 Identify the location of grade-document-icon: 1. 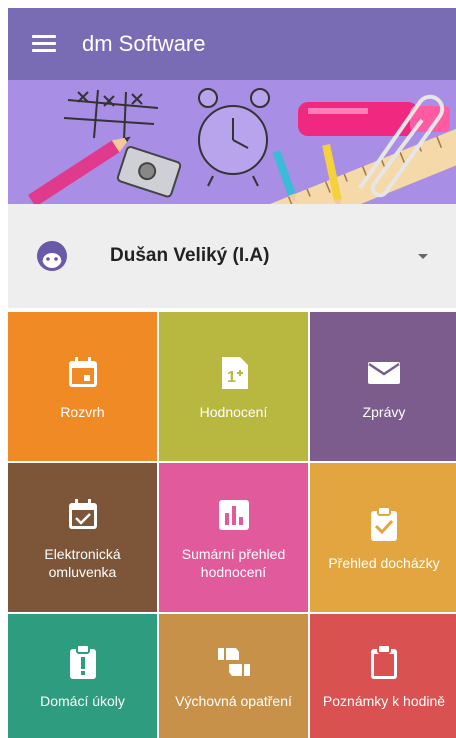
(234, 372).